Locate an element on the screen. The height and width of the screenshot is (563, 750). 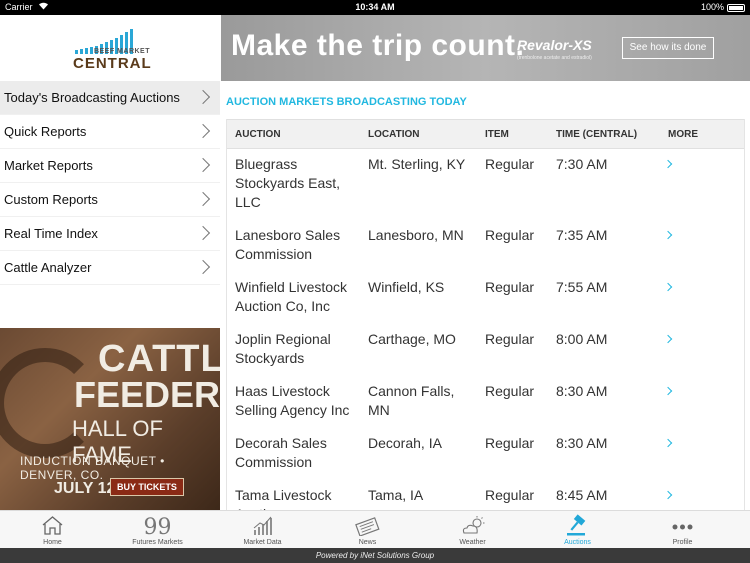
tab-auctions: Auctions is located at coordinates (577, 530).